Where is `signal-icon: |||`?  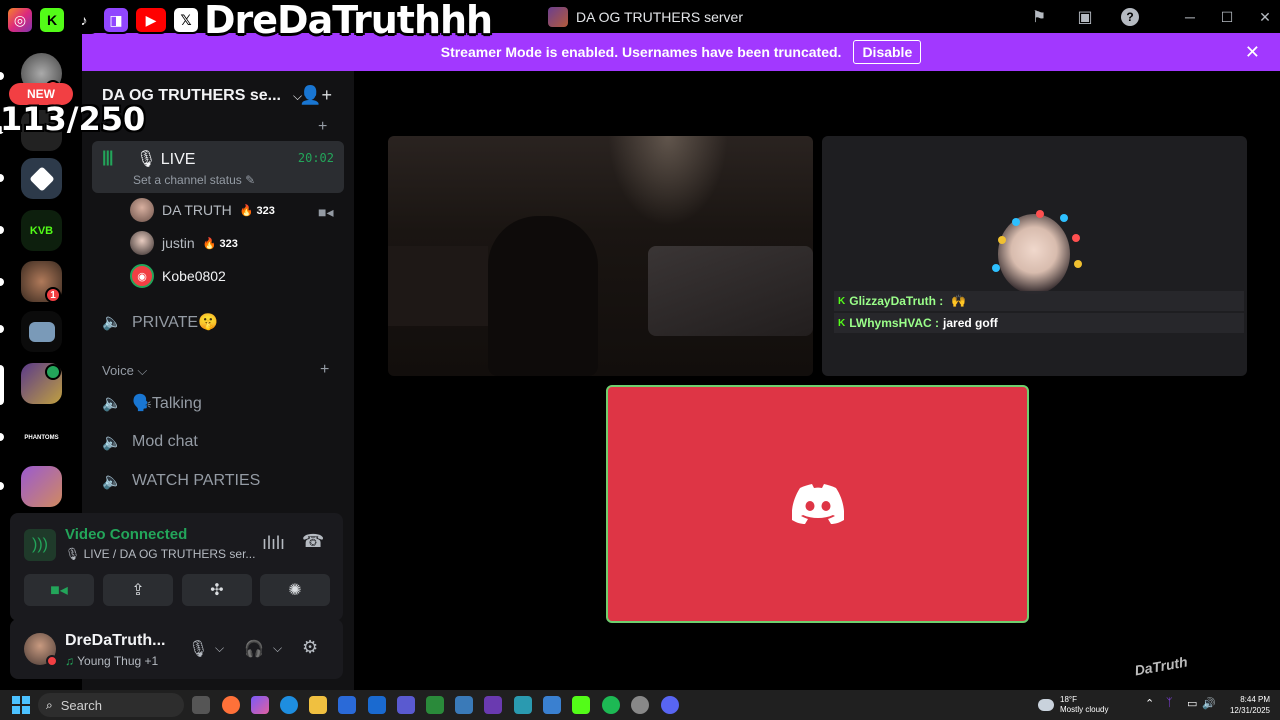
signal-icon: ||| is located at coordinates (107, 157).